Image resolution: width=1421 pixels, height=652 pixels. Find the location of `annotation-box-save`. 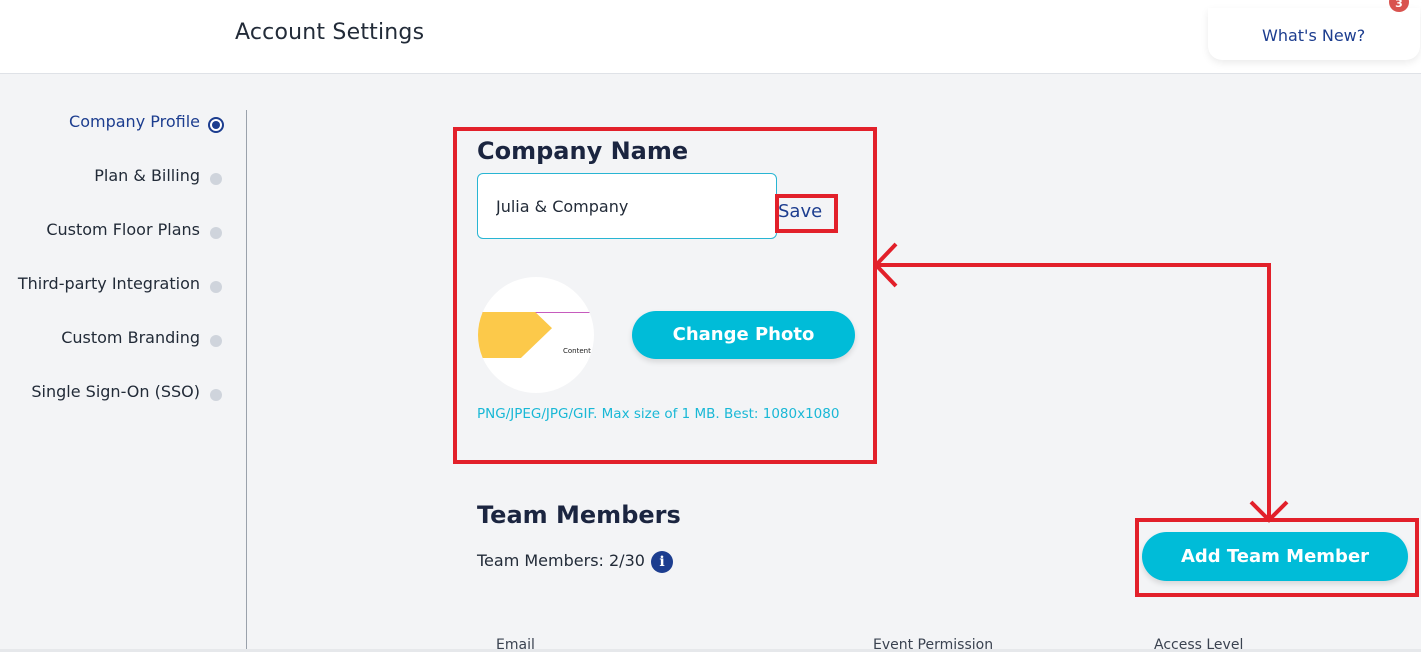

annotation-box-save is located at coordinates (806, 213).